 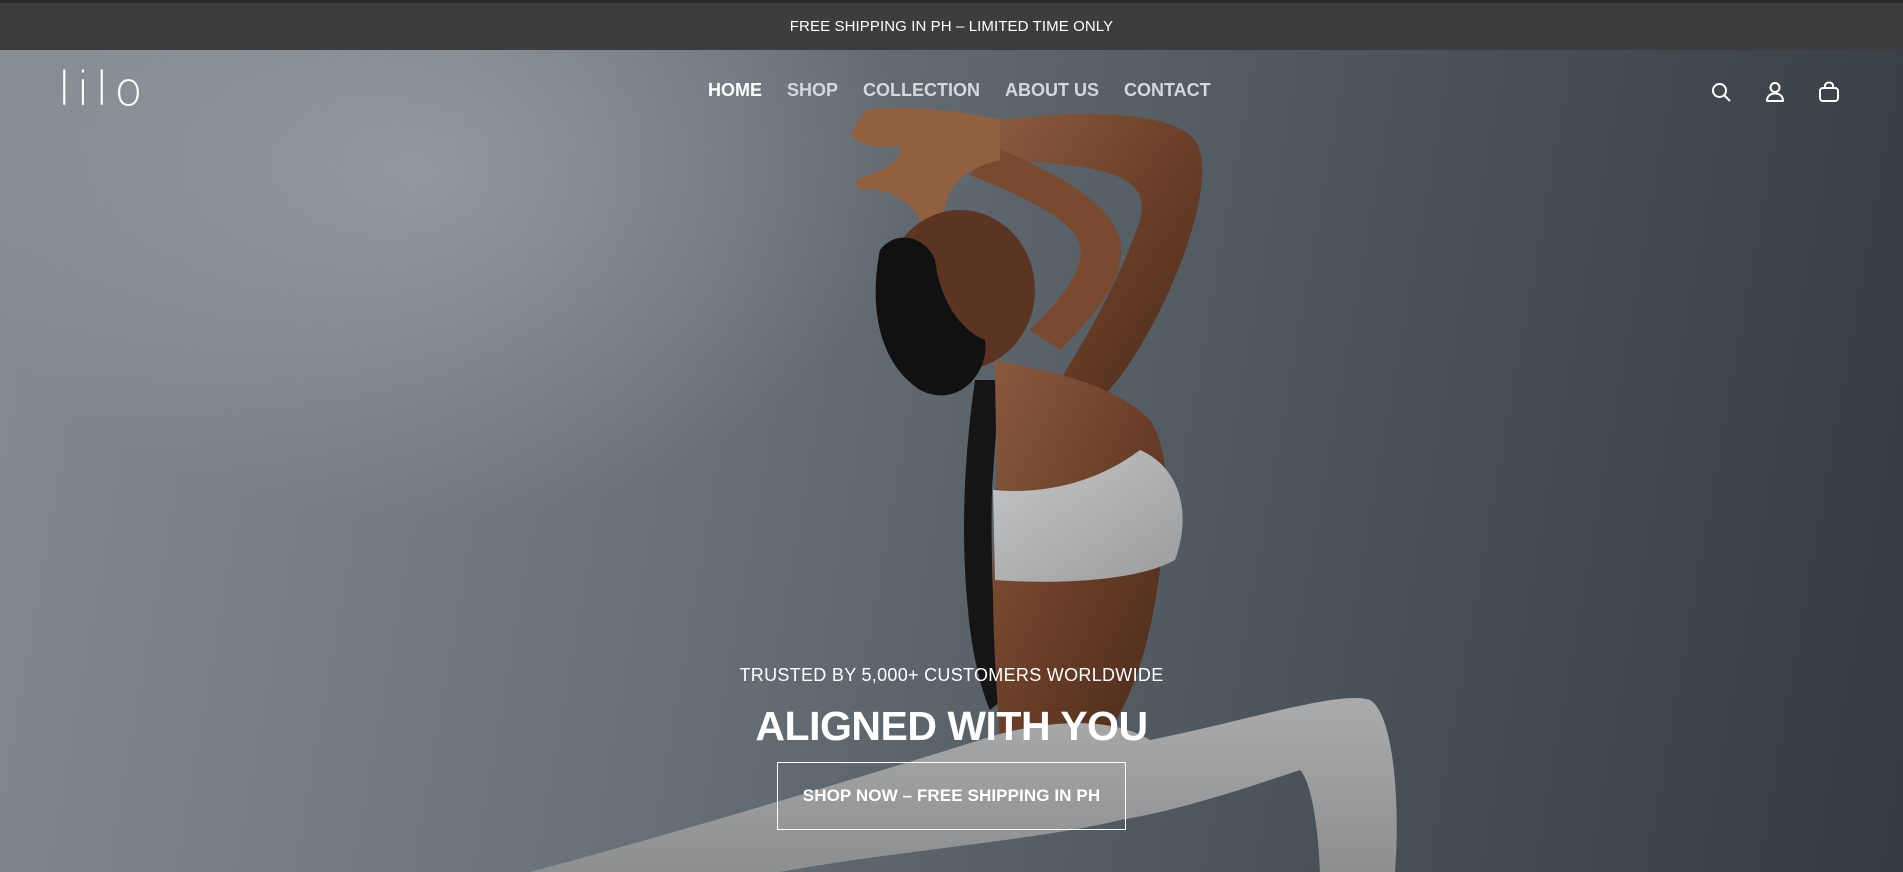 I want to click on header-icons, so click(x=1775, y=92).